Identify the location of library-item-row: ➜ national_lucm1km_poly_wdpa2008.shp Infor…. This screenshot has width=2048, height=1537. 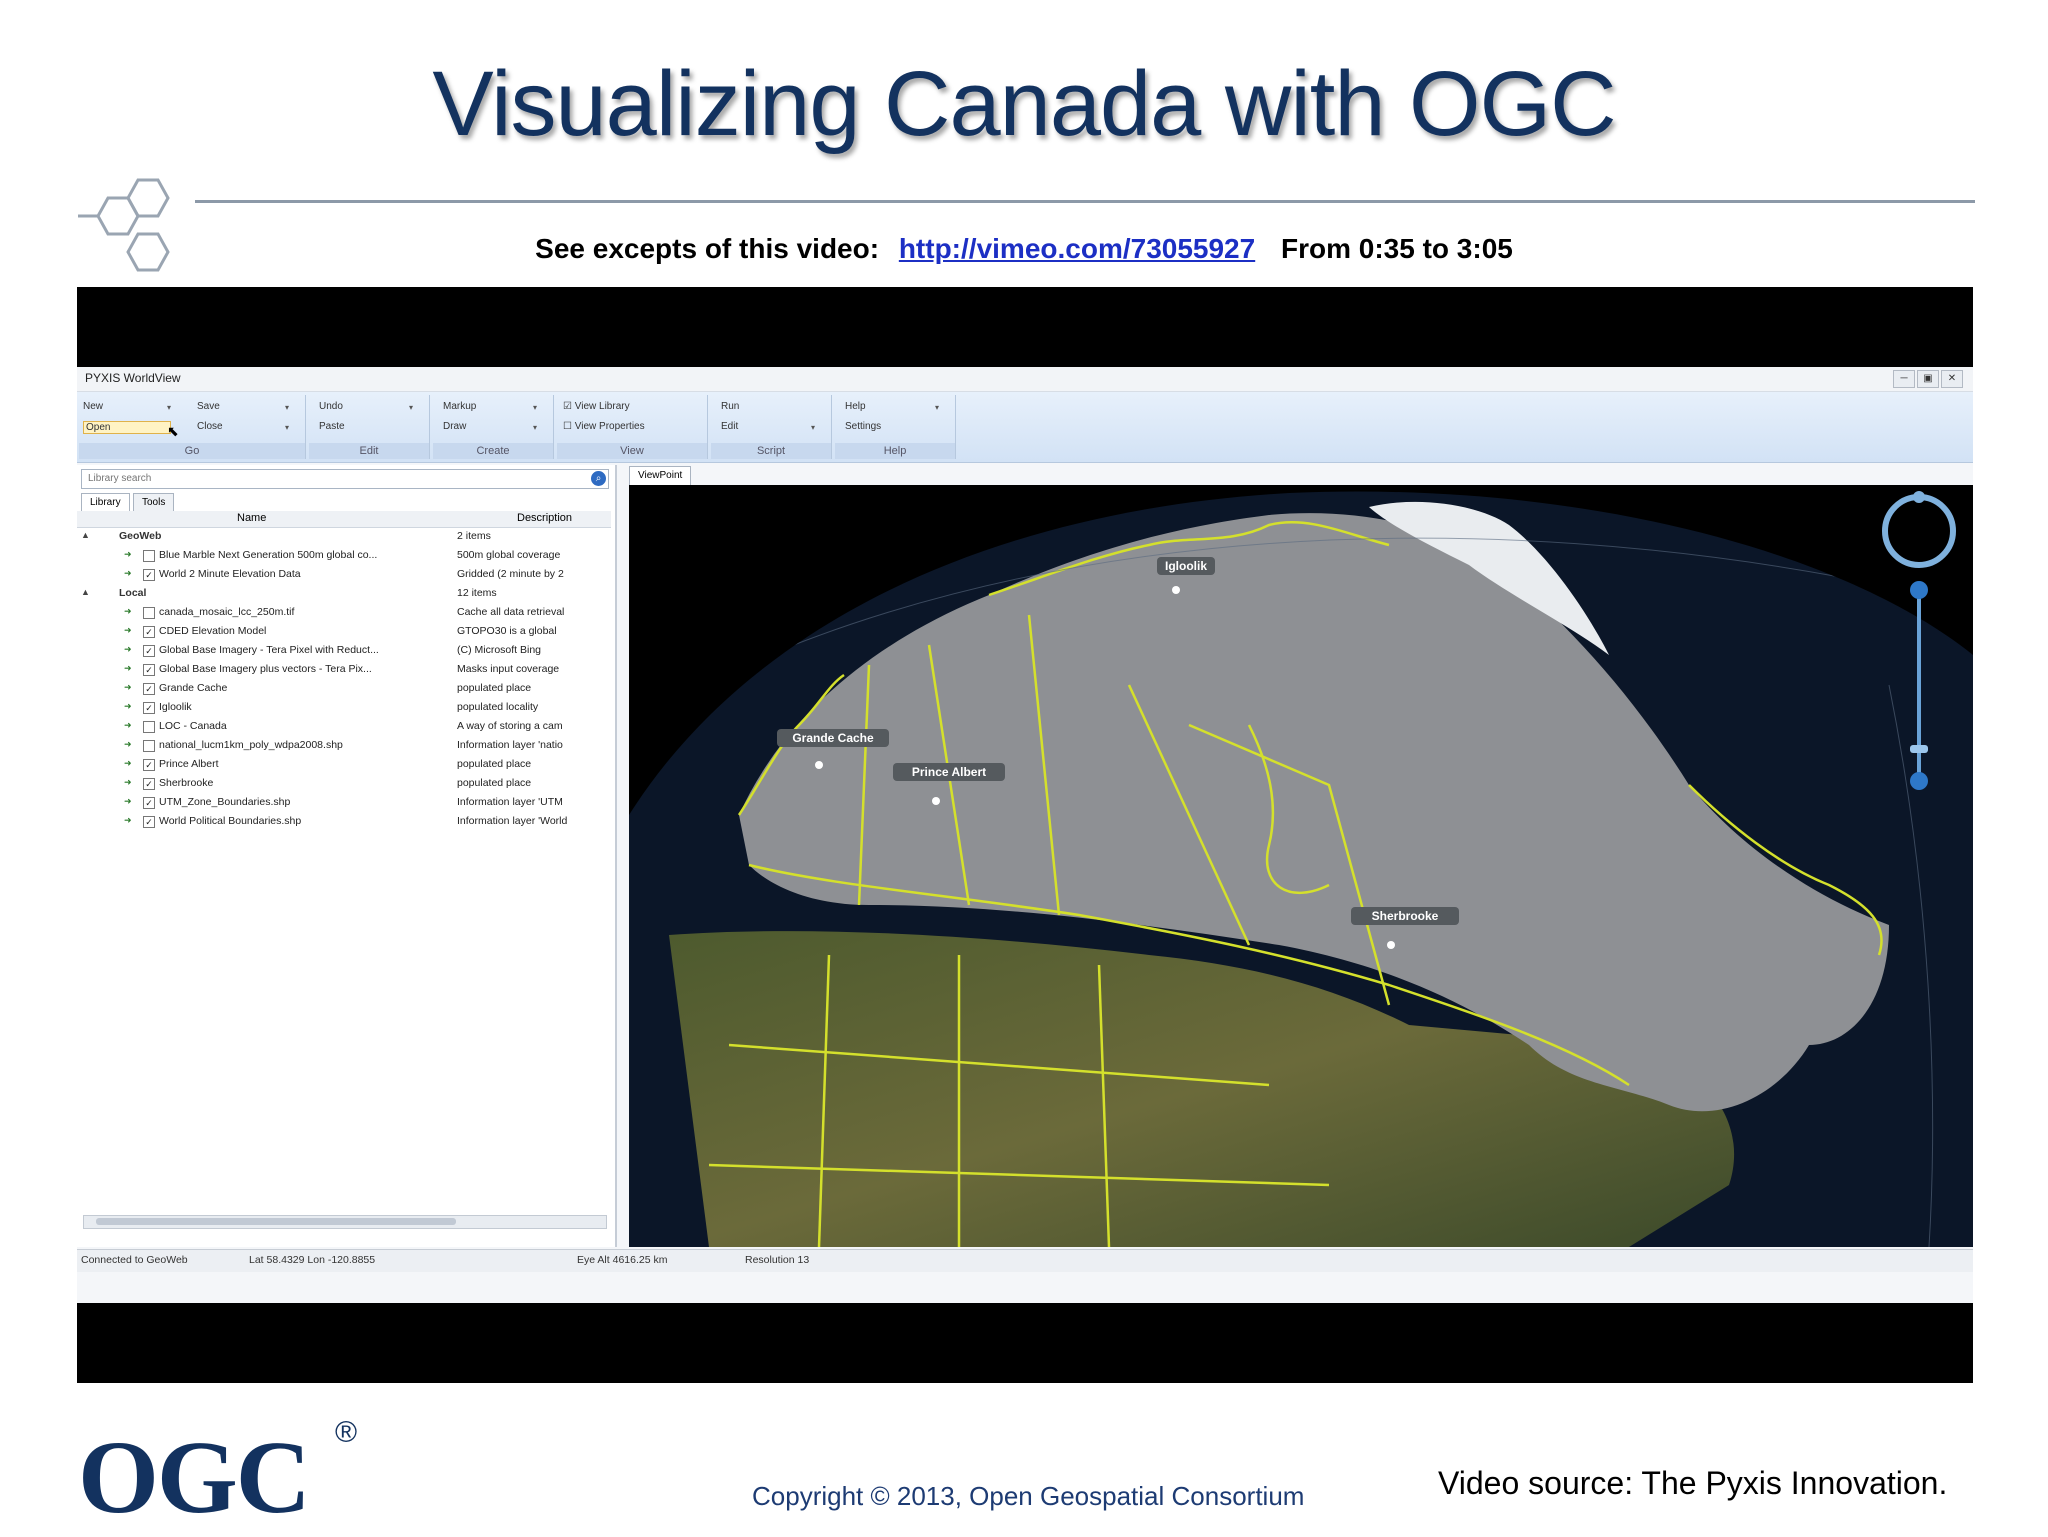
(344, 746).